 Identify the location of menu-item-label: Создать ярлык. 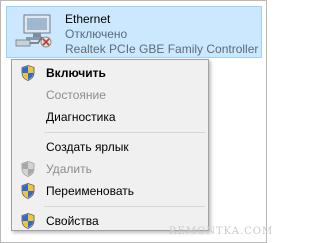
(87, 147).